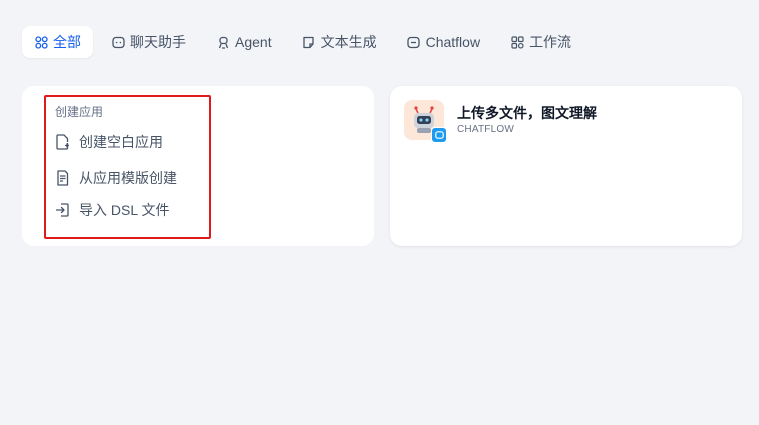 The width and height of the screenshot is (759, 425). I want to click on tab-label: Chatflow, so click(453, 42).